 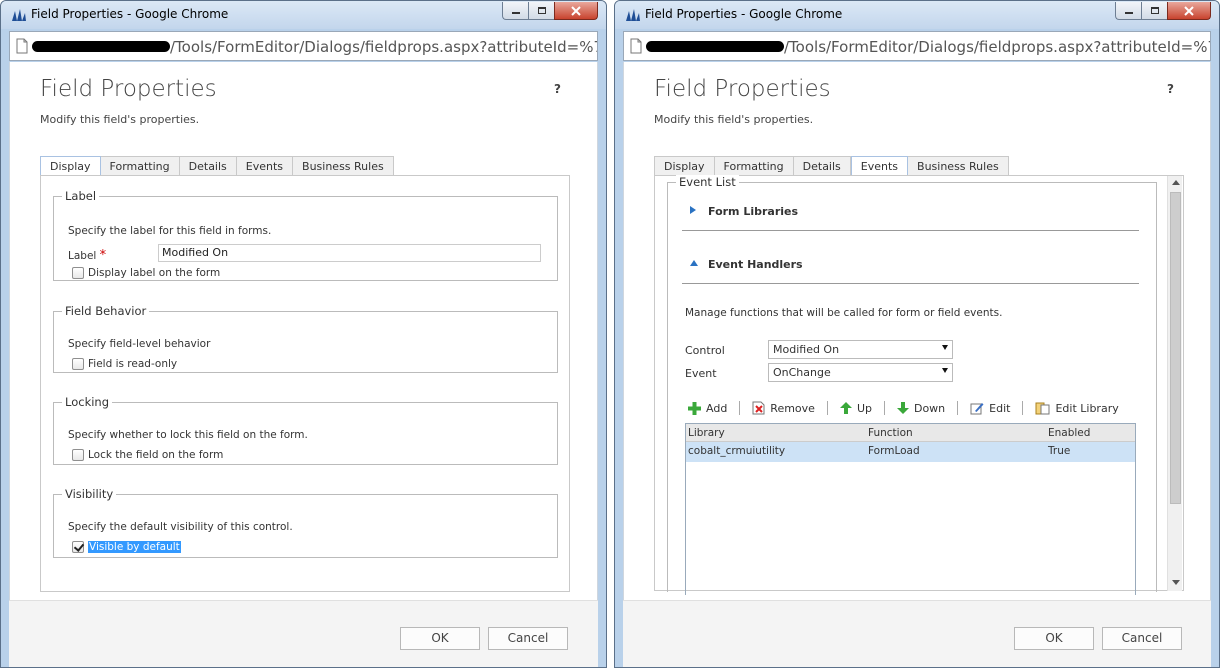 What do you see at coordinates (958, 408) in the screenshot?
I see `toolbar-separator` at bounding box center [958, 408].